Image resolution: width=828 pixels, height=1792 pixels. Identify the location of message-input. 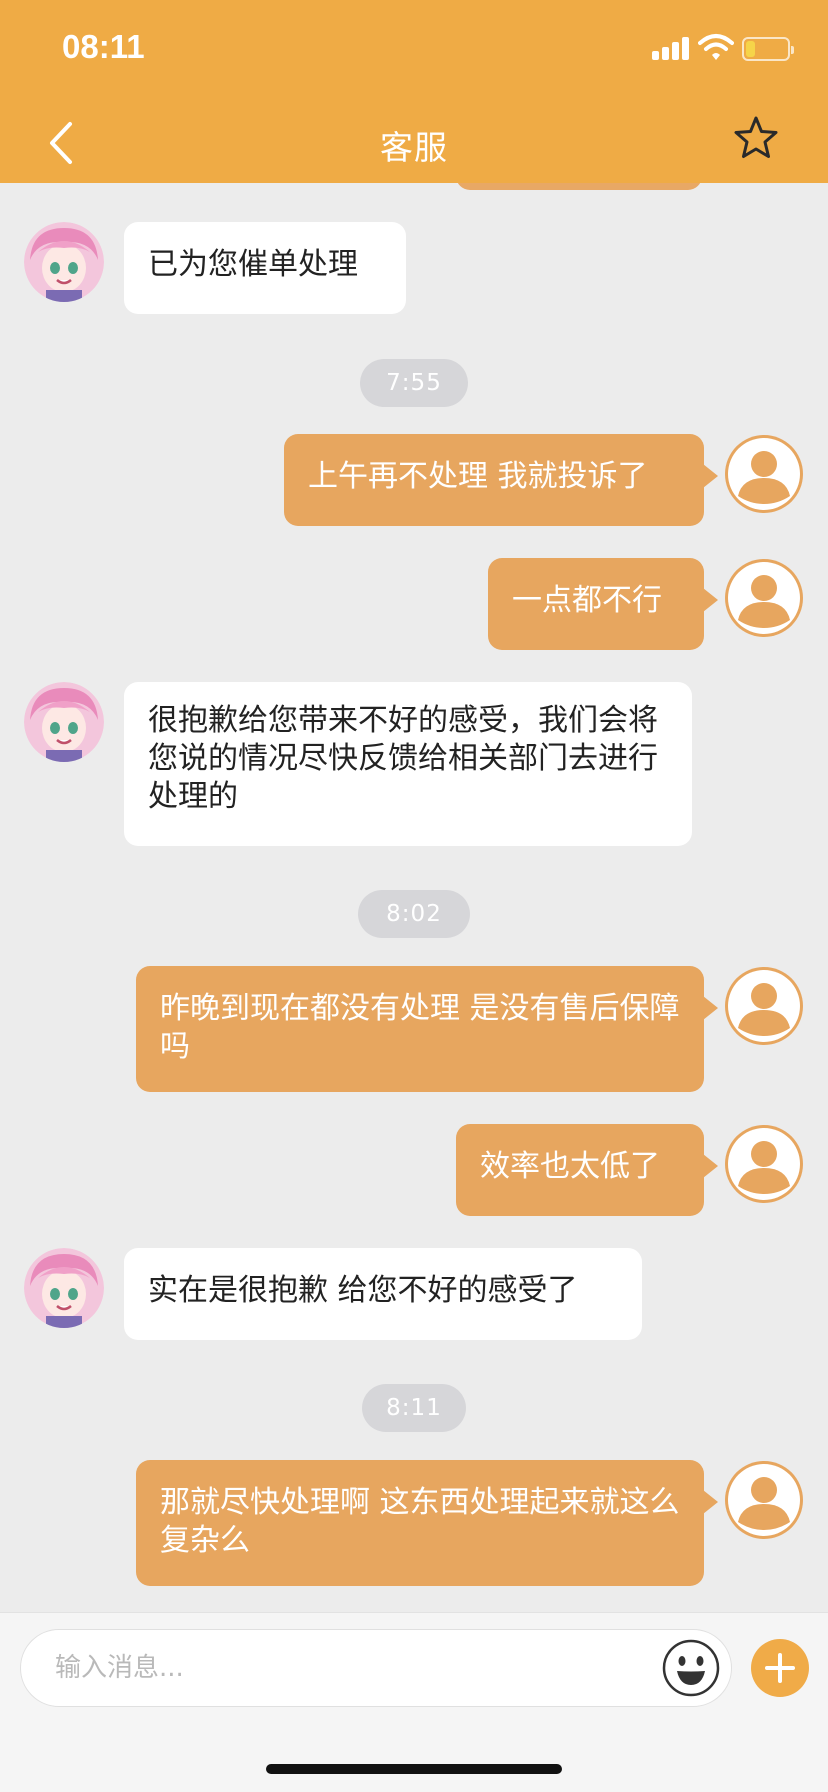
(376, 1668).